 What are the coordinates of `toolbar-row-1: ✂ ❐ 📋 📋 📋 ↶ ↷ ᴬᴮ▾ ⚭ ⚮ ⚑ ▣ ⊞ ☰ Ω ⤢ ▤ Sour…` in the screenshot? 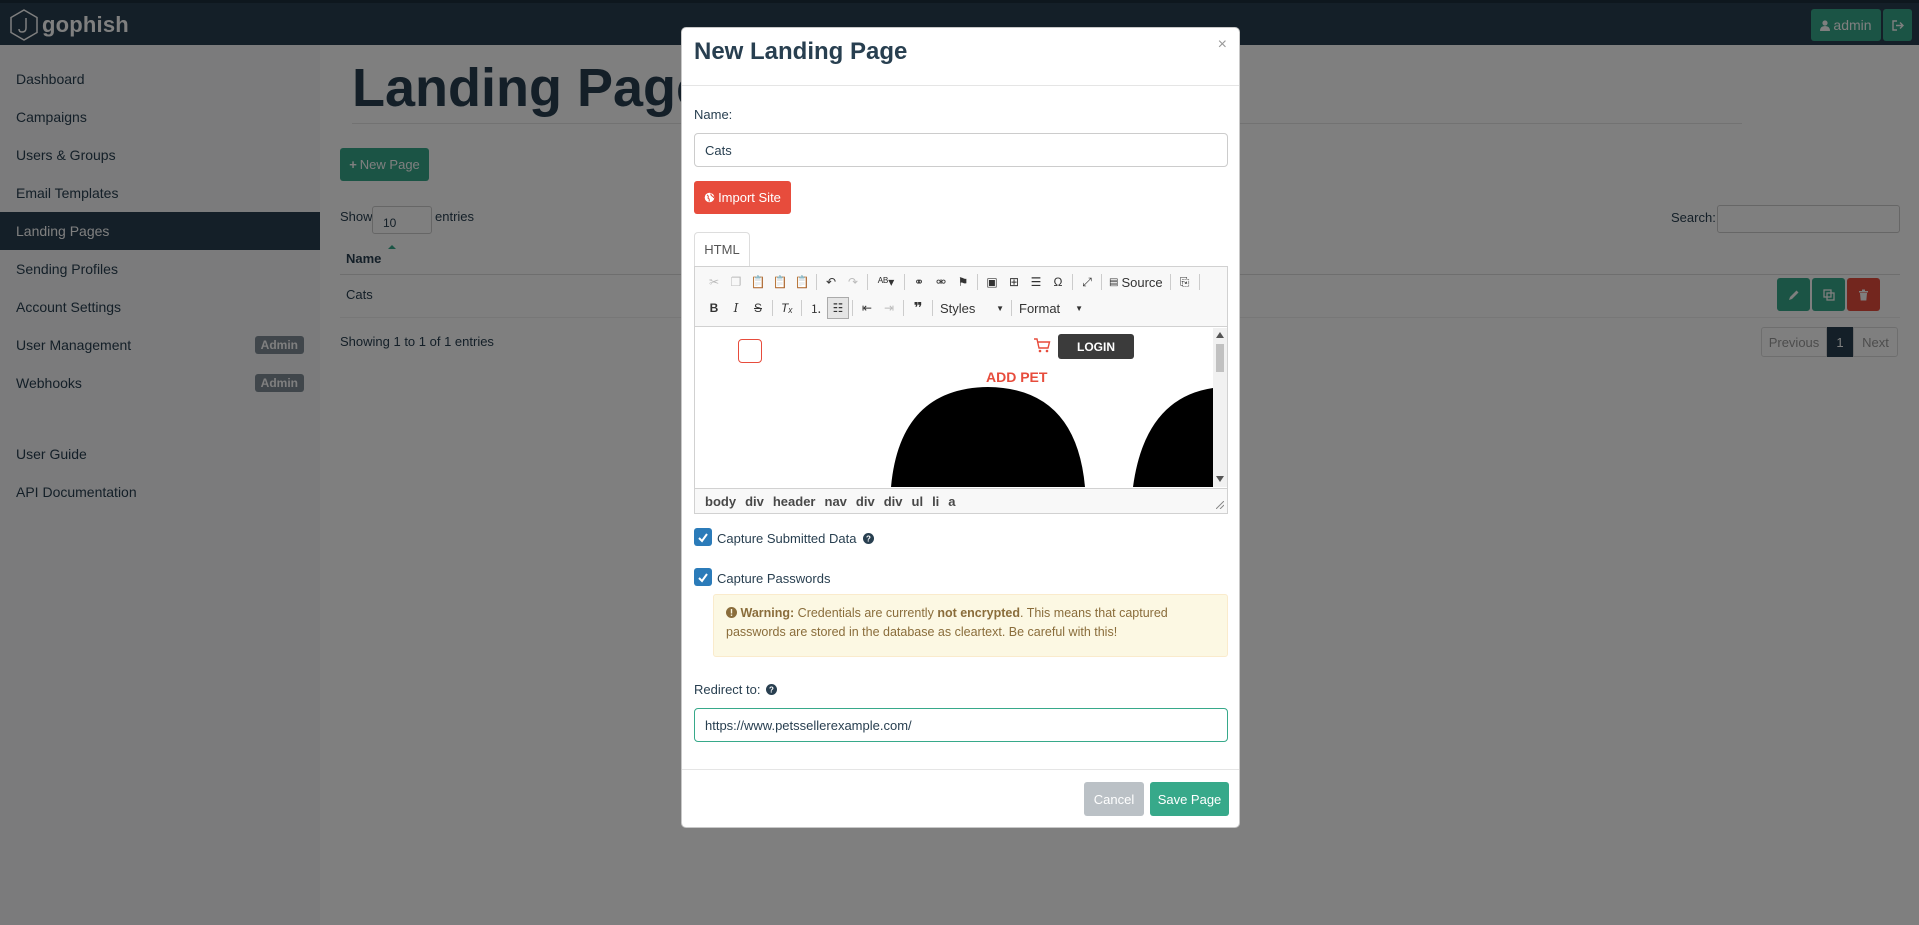 It's located at (953, 282).